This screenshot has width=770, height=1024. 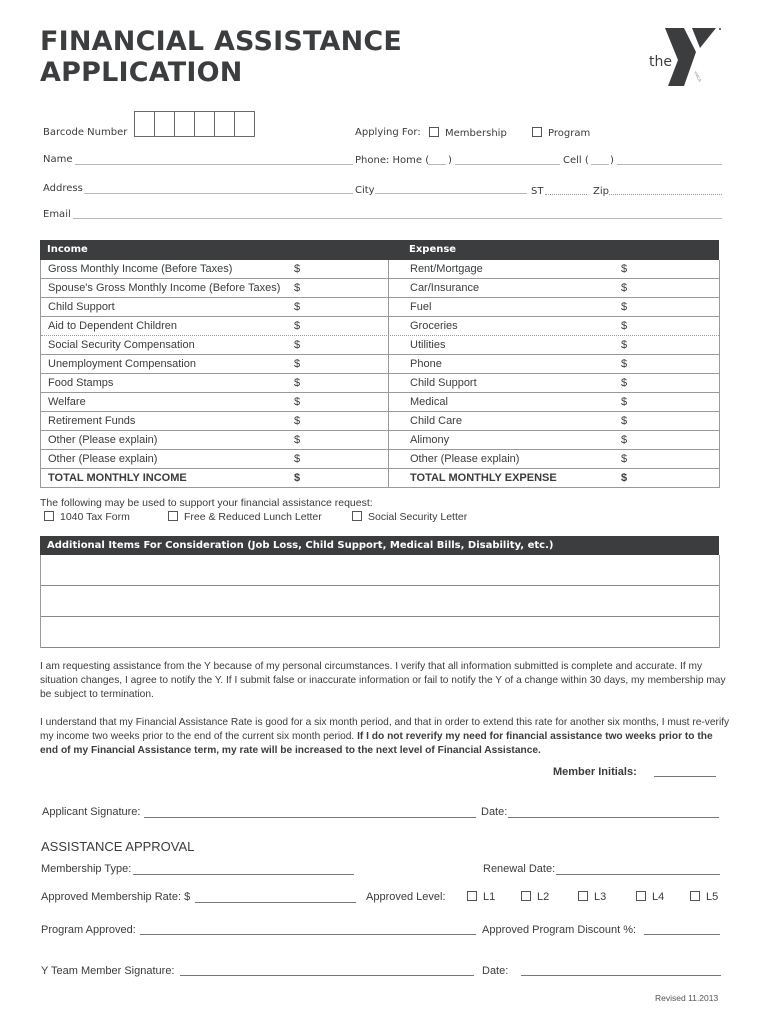 What do you see at coordinates (308, 934) in the screenshot?
I see `program-approved-field` at bounding box center [308, 934].